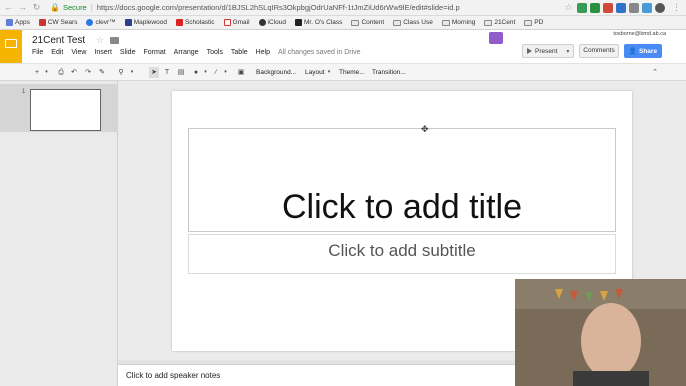  Describe the element at coordinates (42, 22) in the screenshot. I see `cw-sears-icon` at that location.